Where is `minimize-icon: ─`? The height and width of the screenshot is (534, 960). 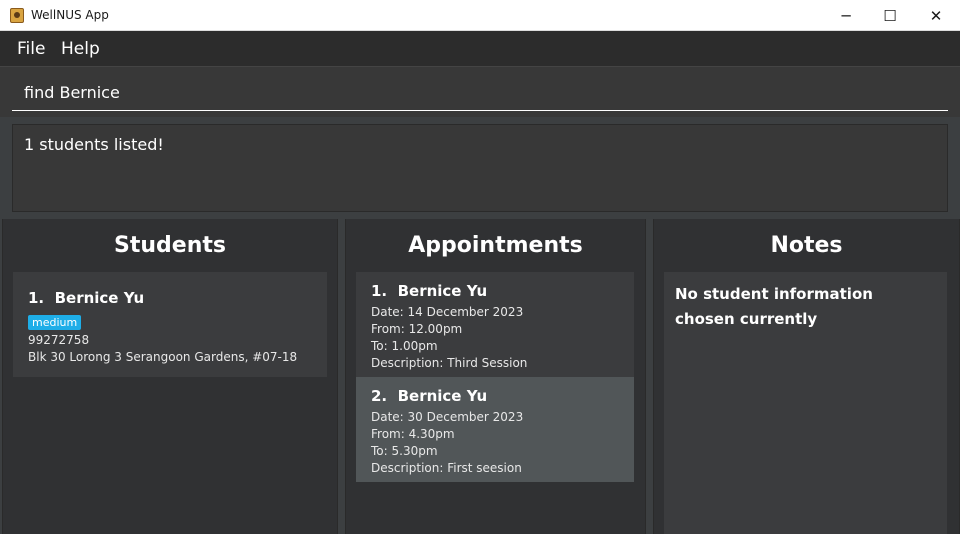 minimize-icon: ─ is located at coordinates (846, 15).